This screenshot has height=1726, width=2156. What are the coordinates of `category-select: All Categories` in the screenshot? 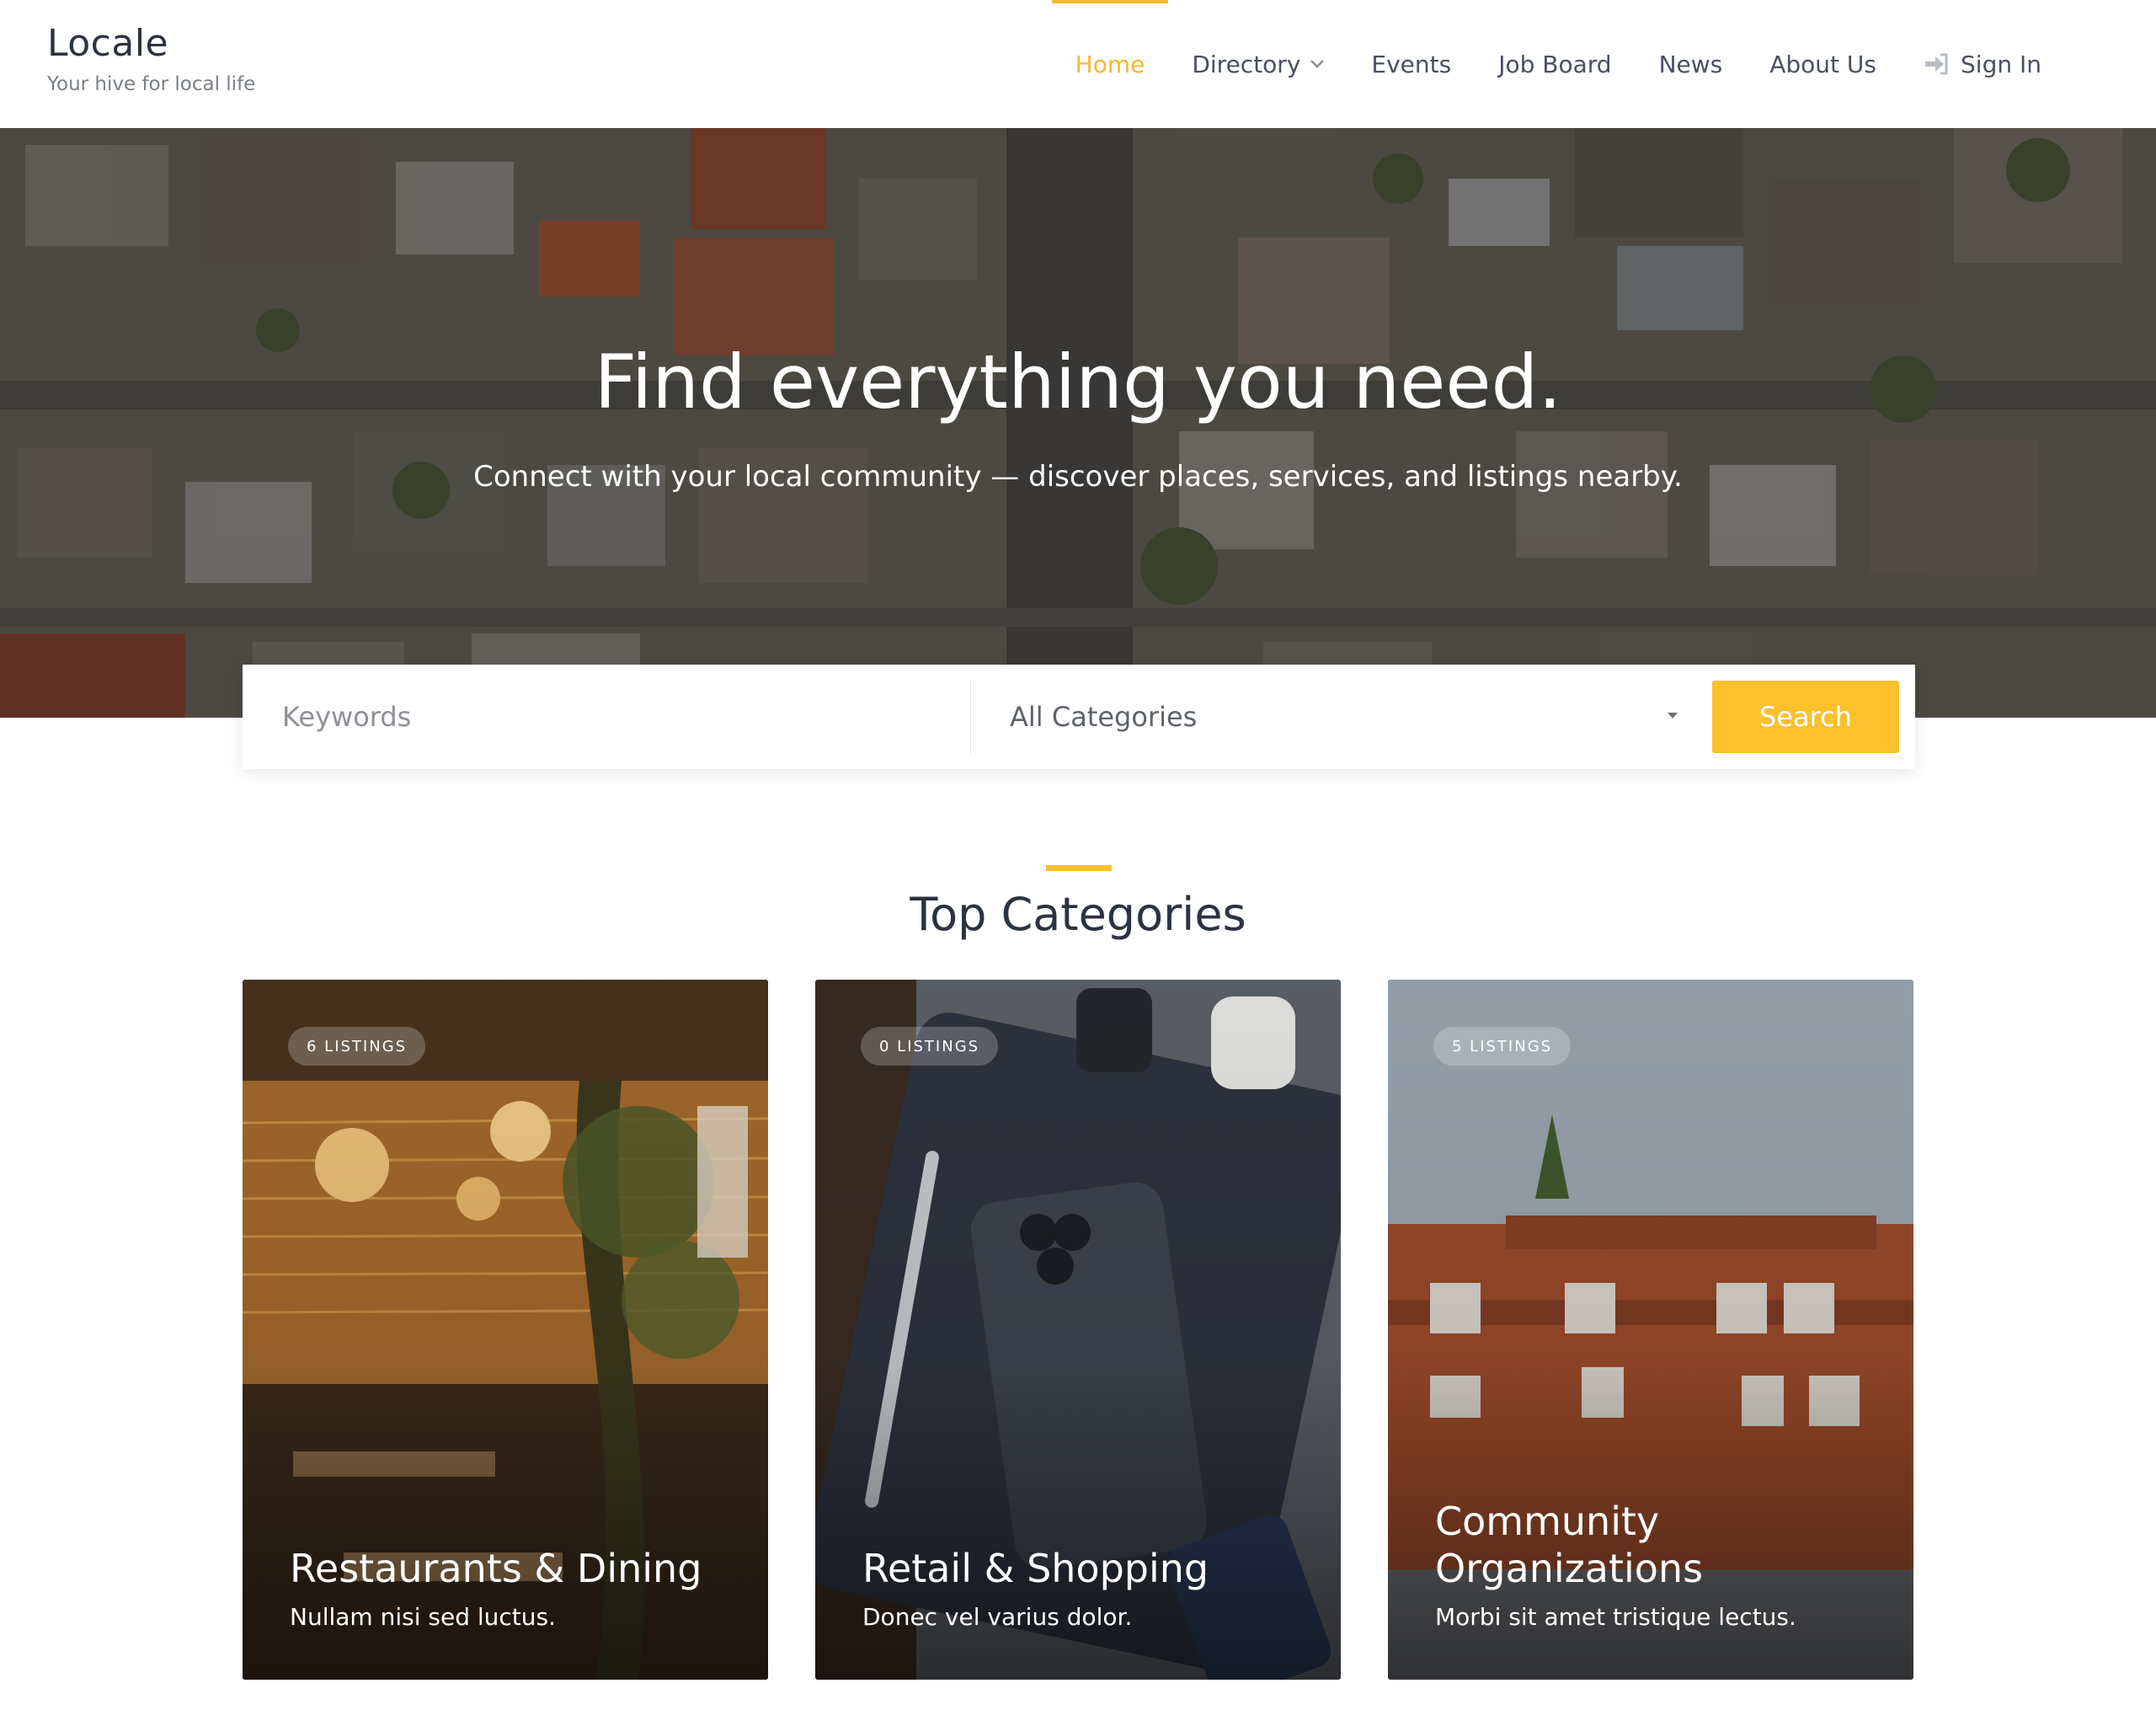 It's located at (1341, 717).